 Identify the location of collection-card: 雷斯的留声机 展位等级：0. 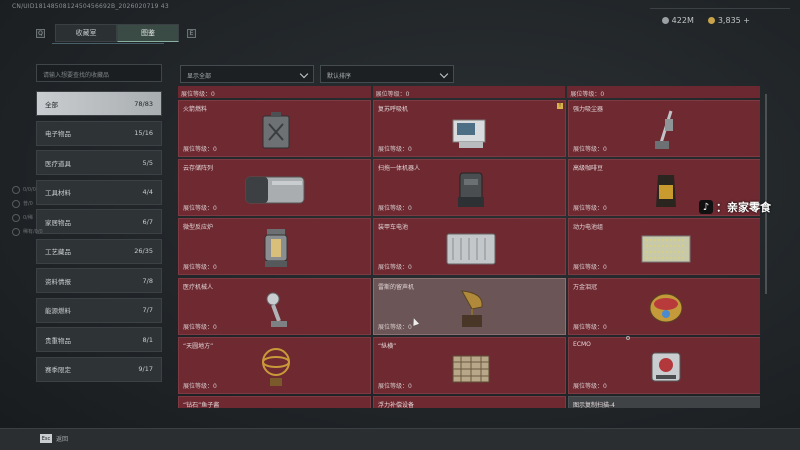
(469, 306).